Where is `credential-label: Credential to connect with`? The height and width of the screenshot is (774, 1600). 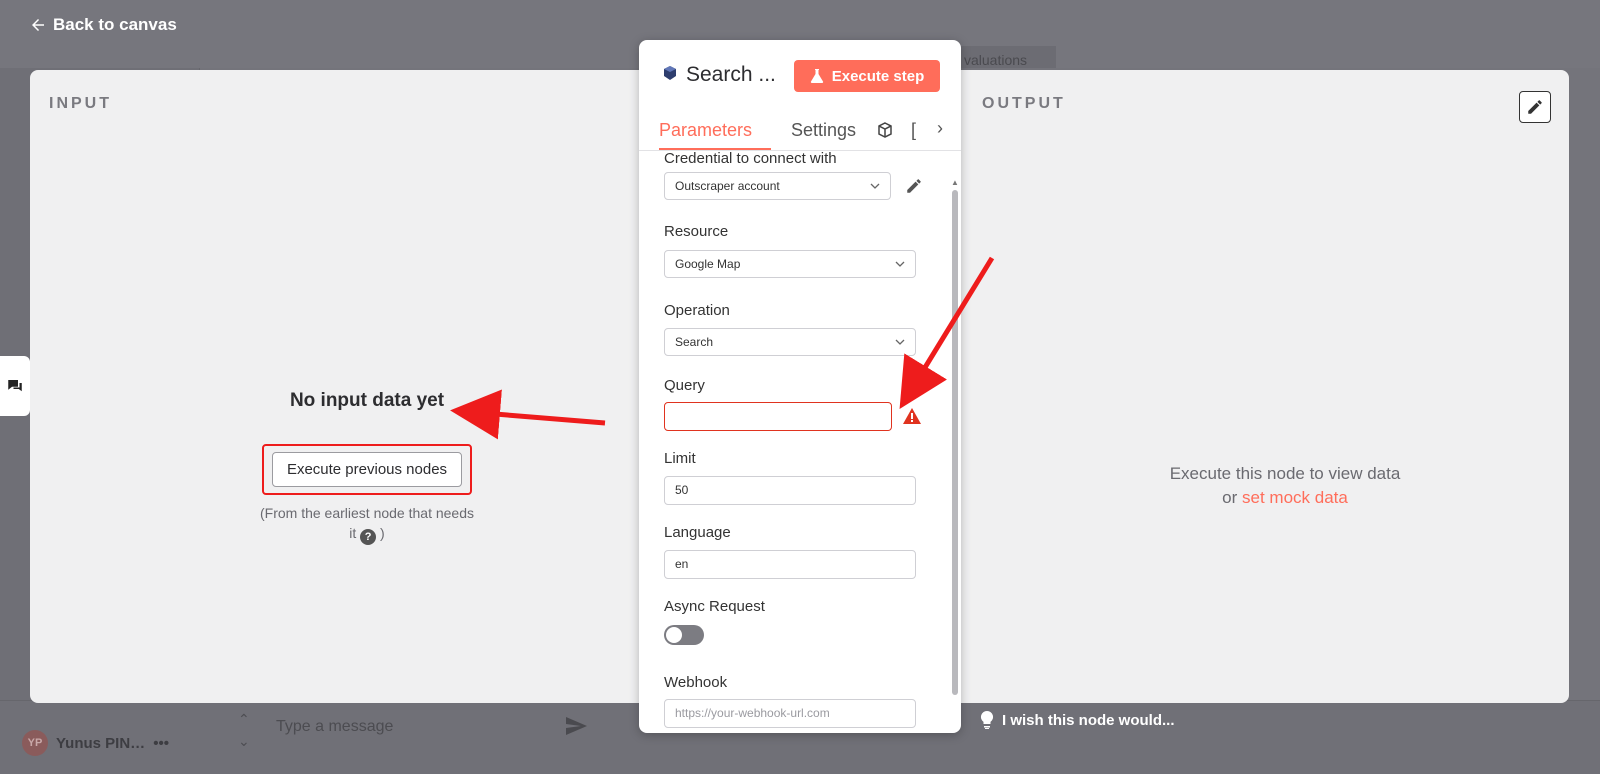 credential-label: Credential to connect with is located at coordinates (750, 158).